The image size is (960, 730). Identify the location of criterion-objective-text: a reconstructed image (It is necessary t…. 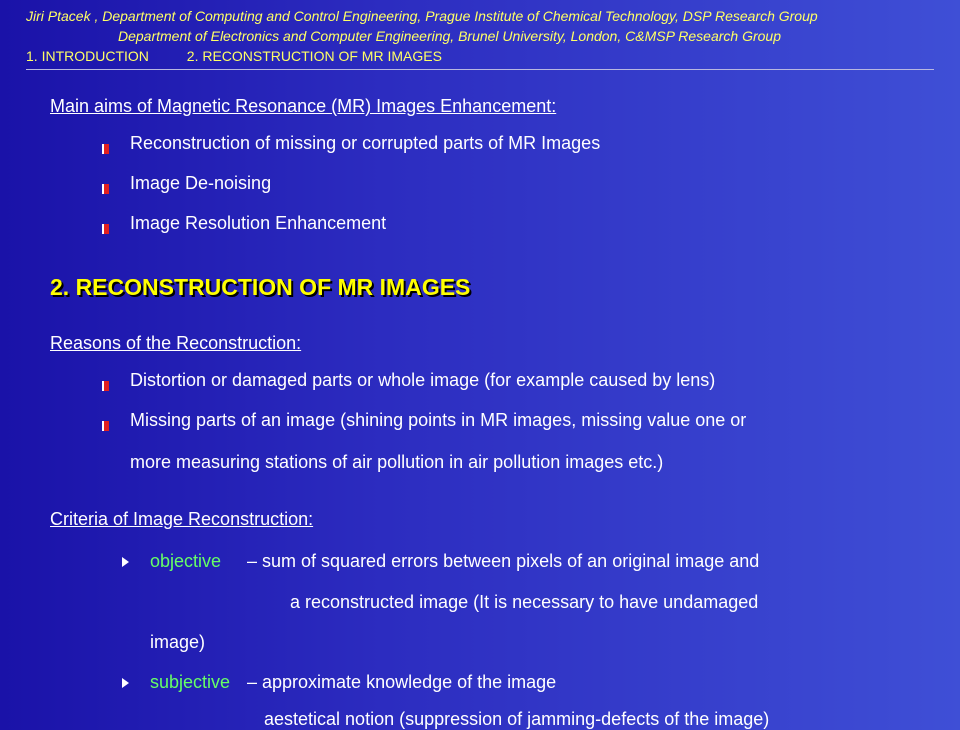
(524, 602).